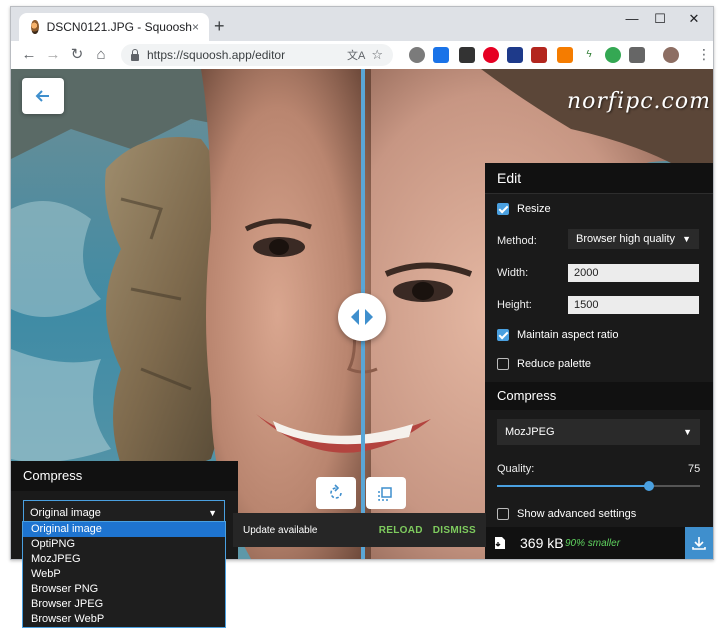  I want to click on maintain-aspect-toggle: Maintain aspect ratio, so click(558, 335).